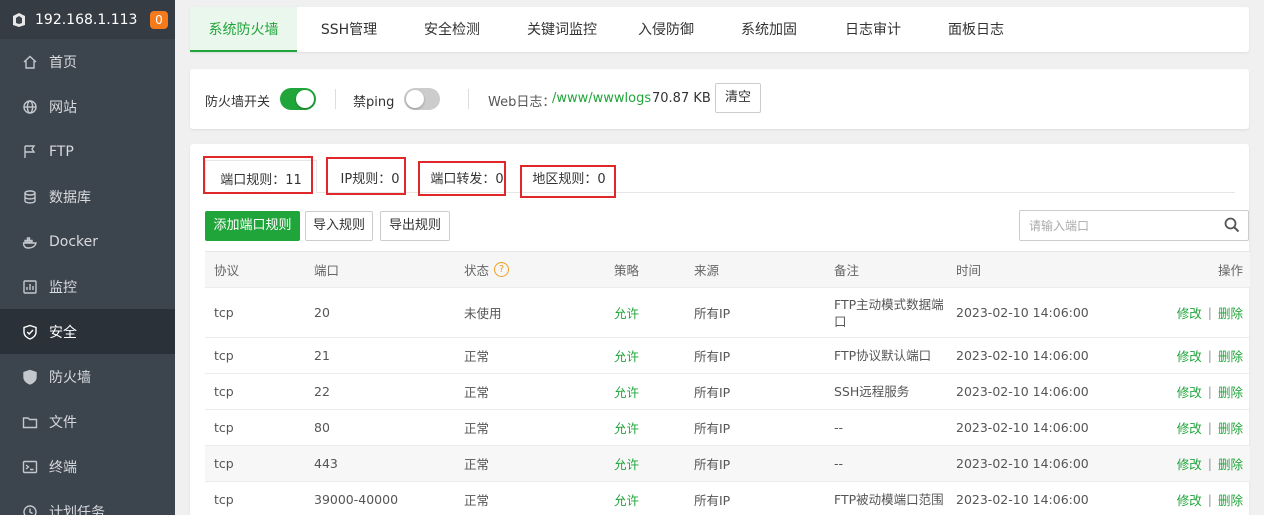 The width and height of the screenshot is (1264, 515). What do you see at coordinates (374, 102) in the screenshot?
I see `ping-switch-label: 禁ping` at bounding box center [374, 102].